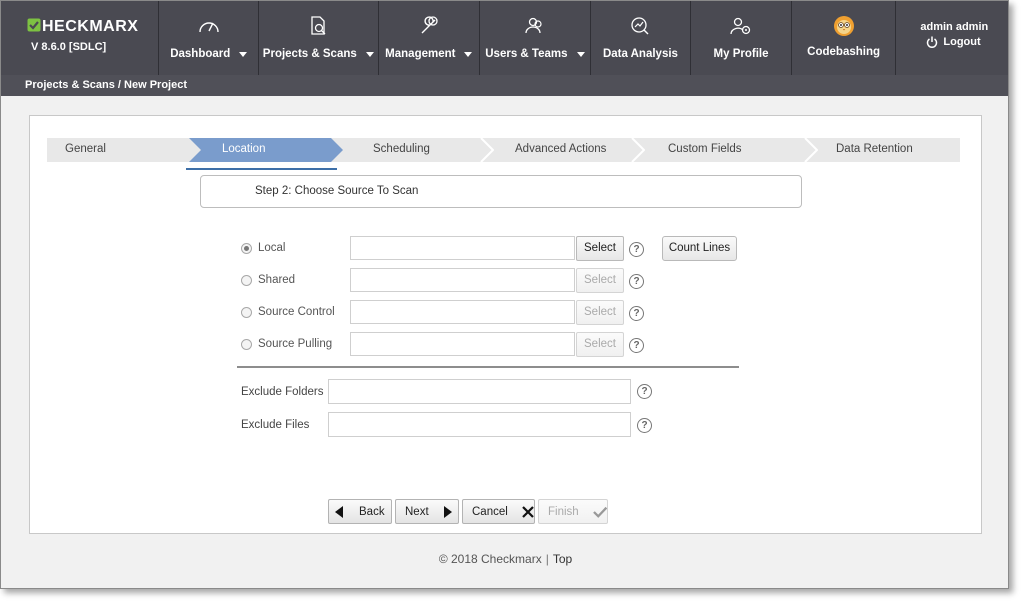  I want to click on back-button: Back, so click(360, 511).